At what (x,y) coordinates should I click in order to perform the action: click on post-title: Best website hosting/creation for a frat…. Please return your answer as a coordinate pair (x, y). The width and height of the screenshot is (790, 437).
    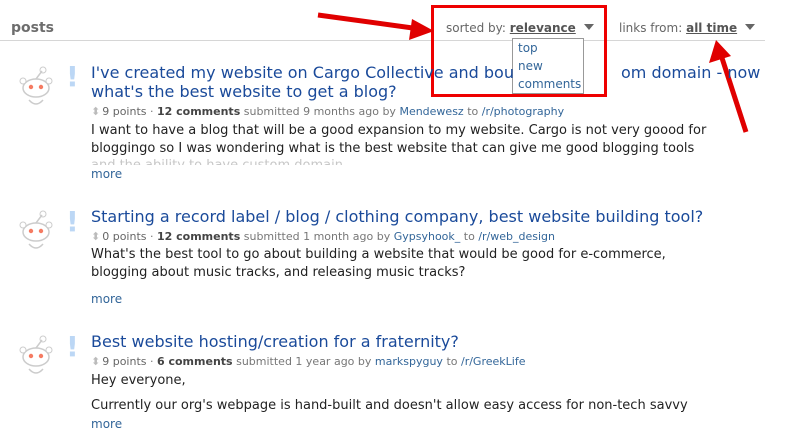
    Looking at the image, I should click on (275, 341).